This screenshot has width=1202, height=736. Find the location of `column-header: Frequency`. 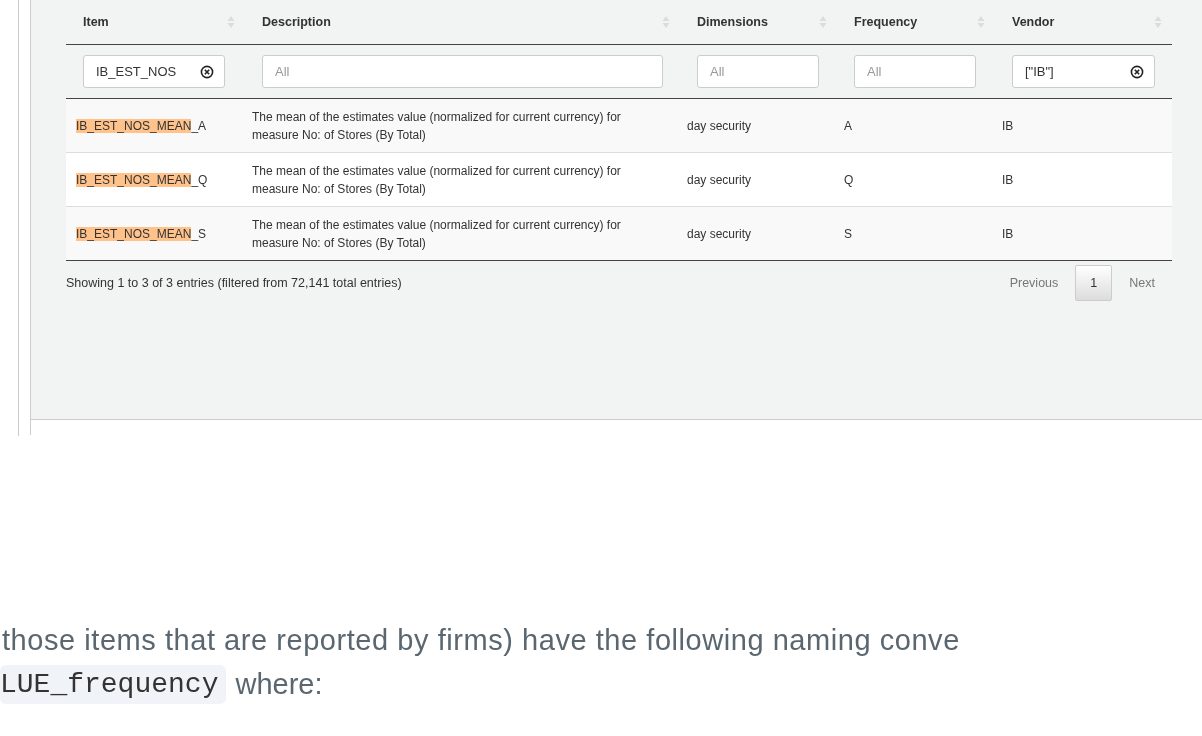

column-header: Frequency is located at coordinates (886, 22).